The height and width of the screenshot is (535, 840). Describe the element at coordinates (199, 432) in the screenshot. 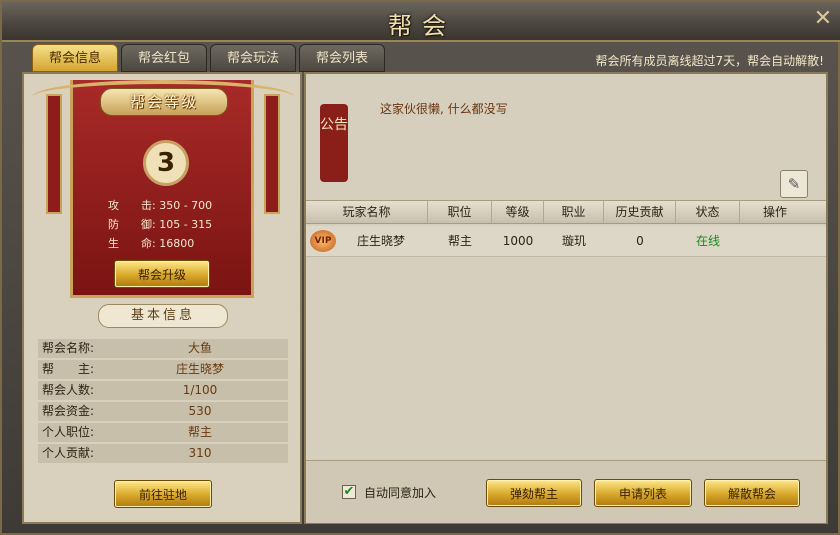

I see `info-value: 帮主` at that location.